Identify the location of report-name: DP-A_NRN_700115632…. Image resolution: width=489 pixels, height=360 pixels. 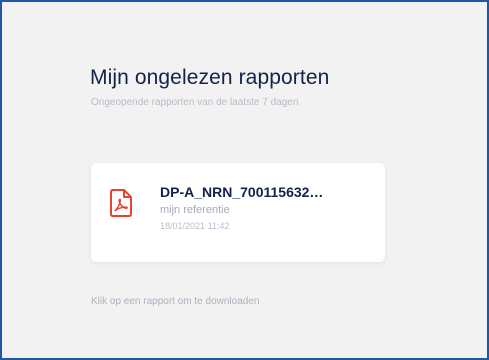
(242, 192).